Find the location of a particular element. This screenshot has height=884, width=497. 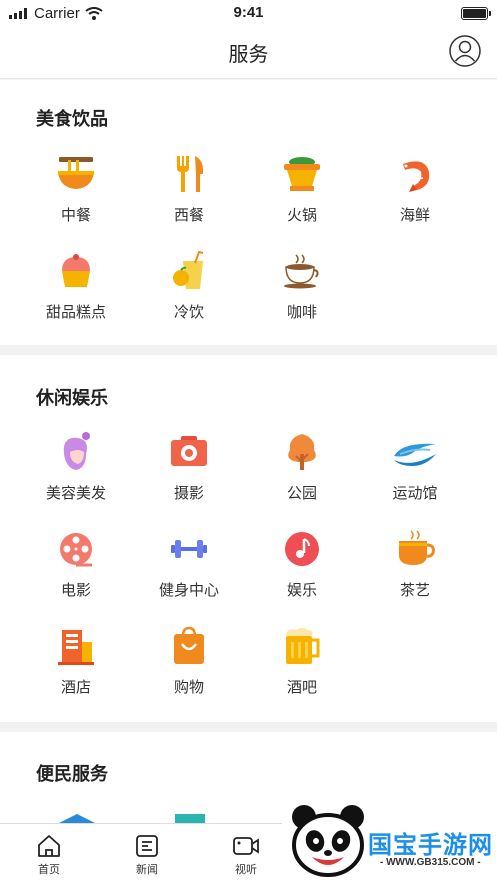

beauty-woman-icon is located at coordinates (76, 451).